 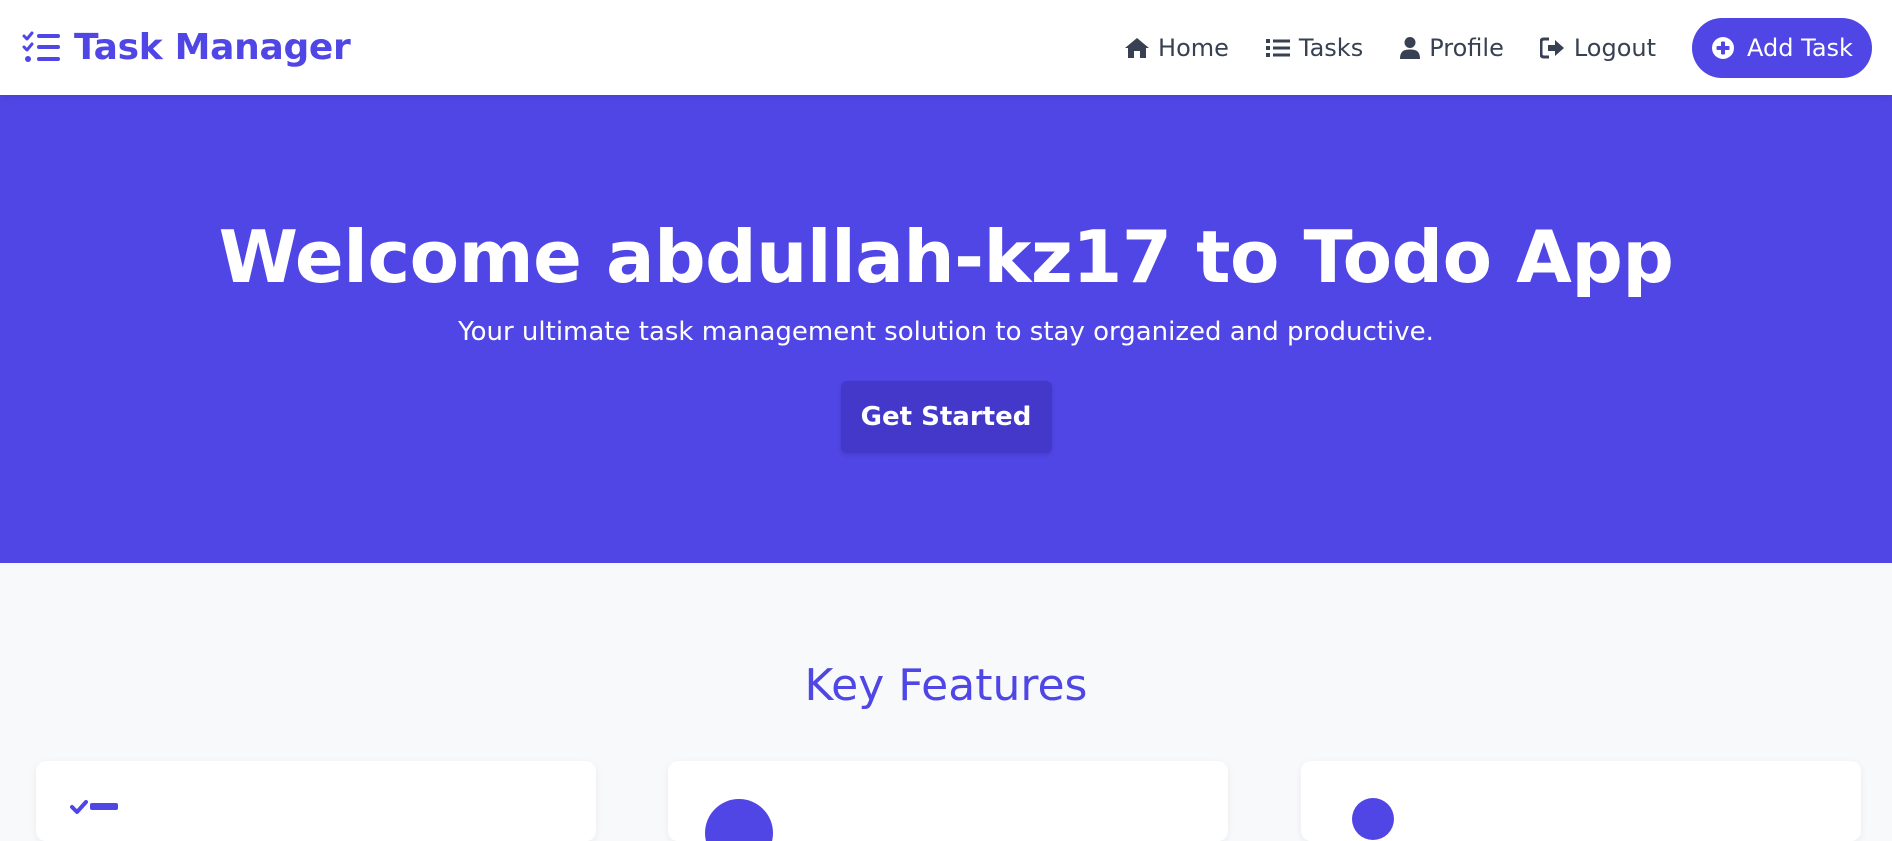 What do you see at coordinates (1193, 47) in the screenshot?
I see `nav-link-label: Home` at bounding box center [1193, 47].